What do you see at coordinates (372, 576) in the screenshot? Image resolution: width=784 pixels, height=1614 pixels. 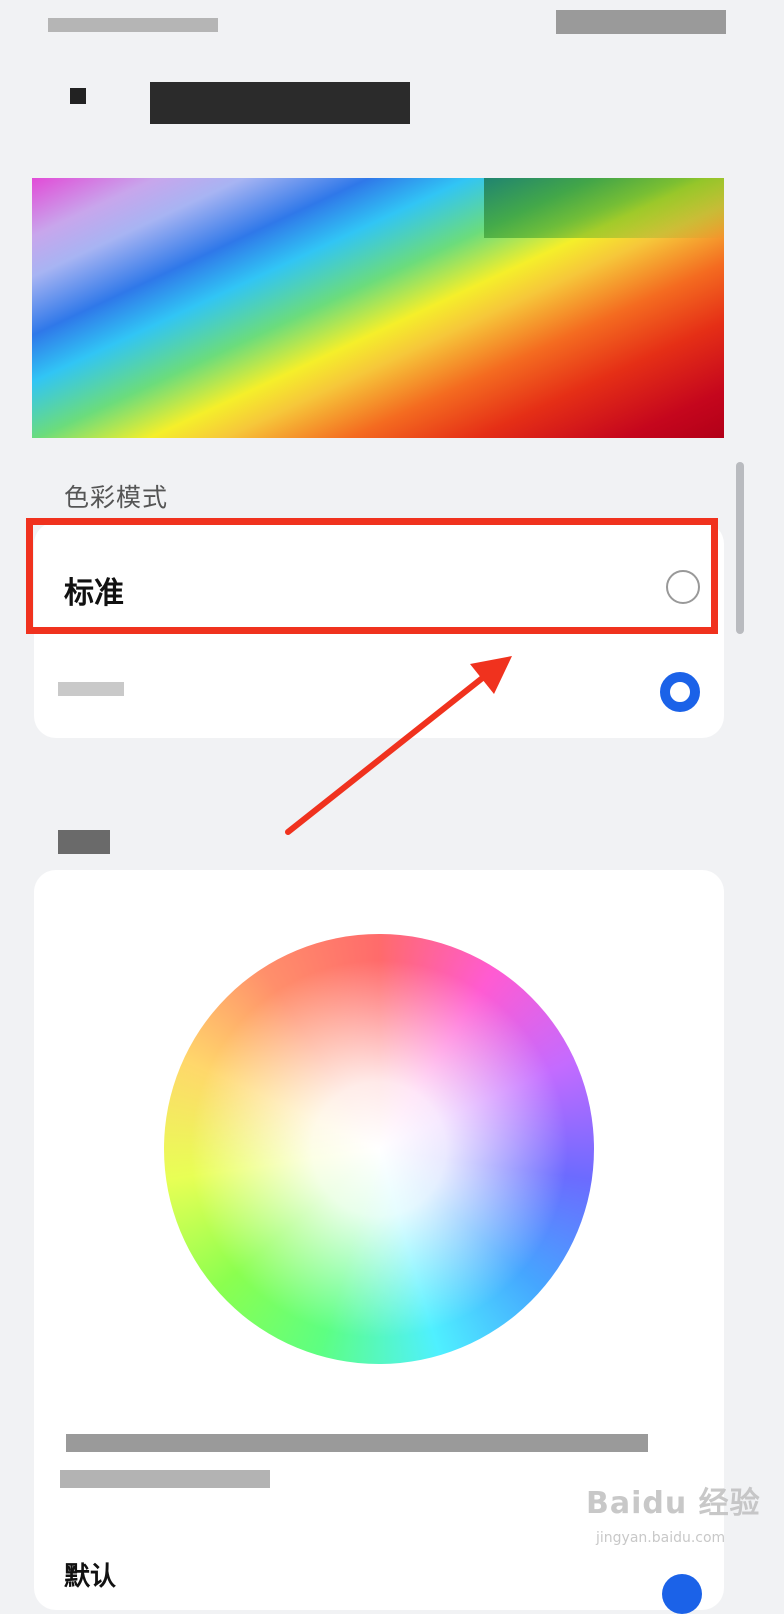 I see `annotation-highlight-box` at bounding box center [372, 576].